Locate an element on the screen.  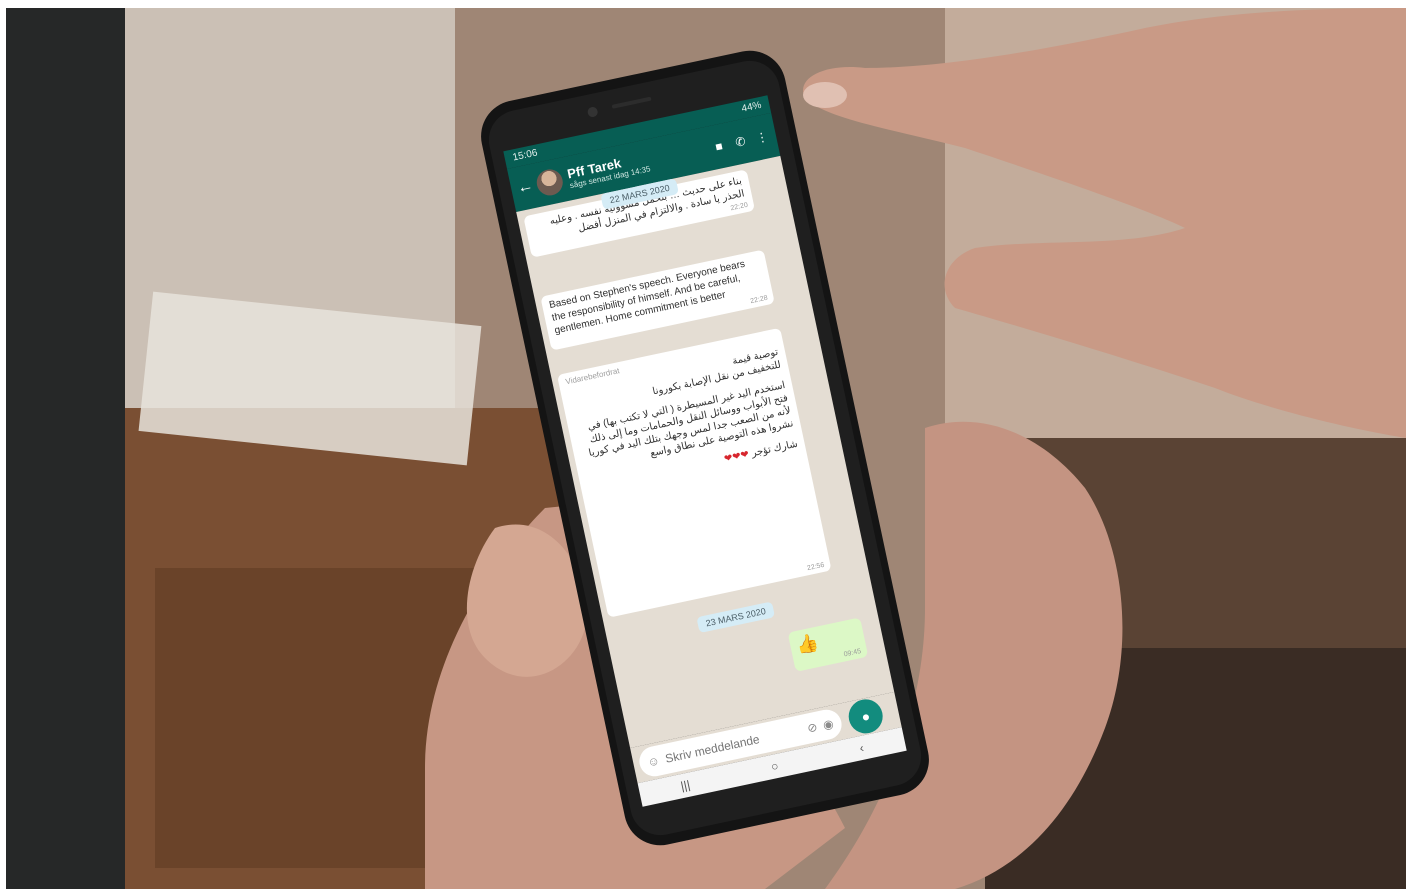
recent-apps-icon: ||| is located at coordinates (685, 786).